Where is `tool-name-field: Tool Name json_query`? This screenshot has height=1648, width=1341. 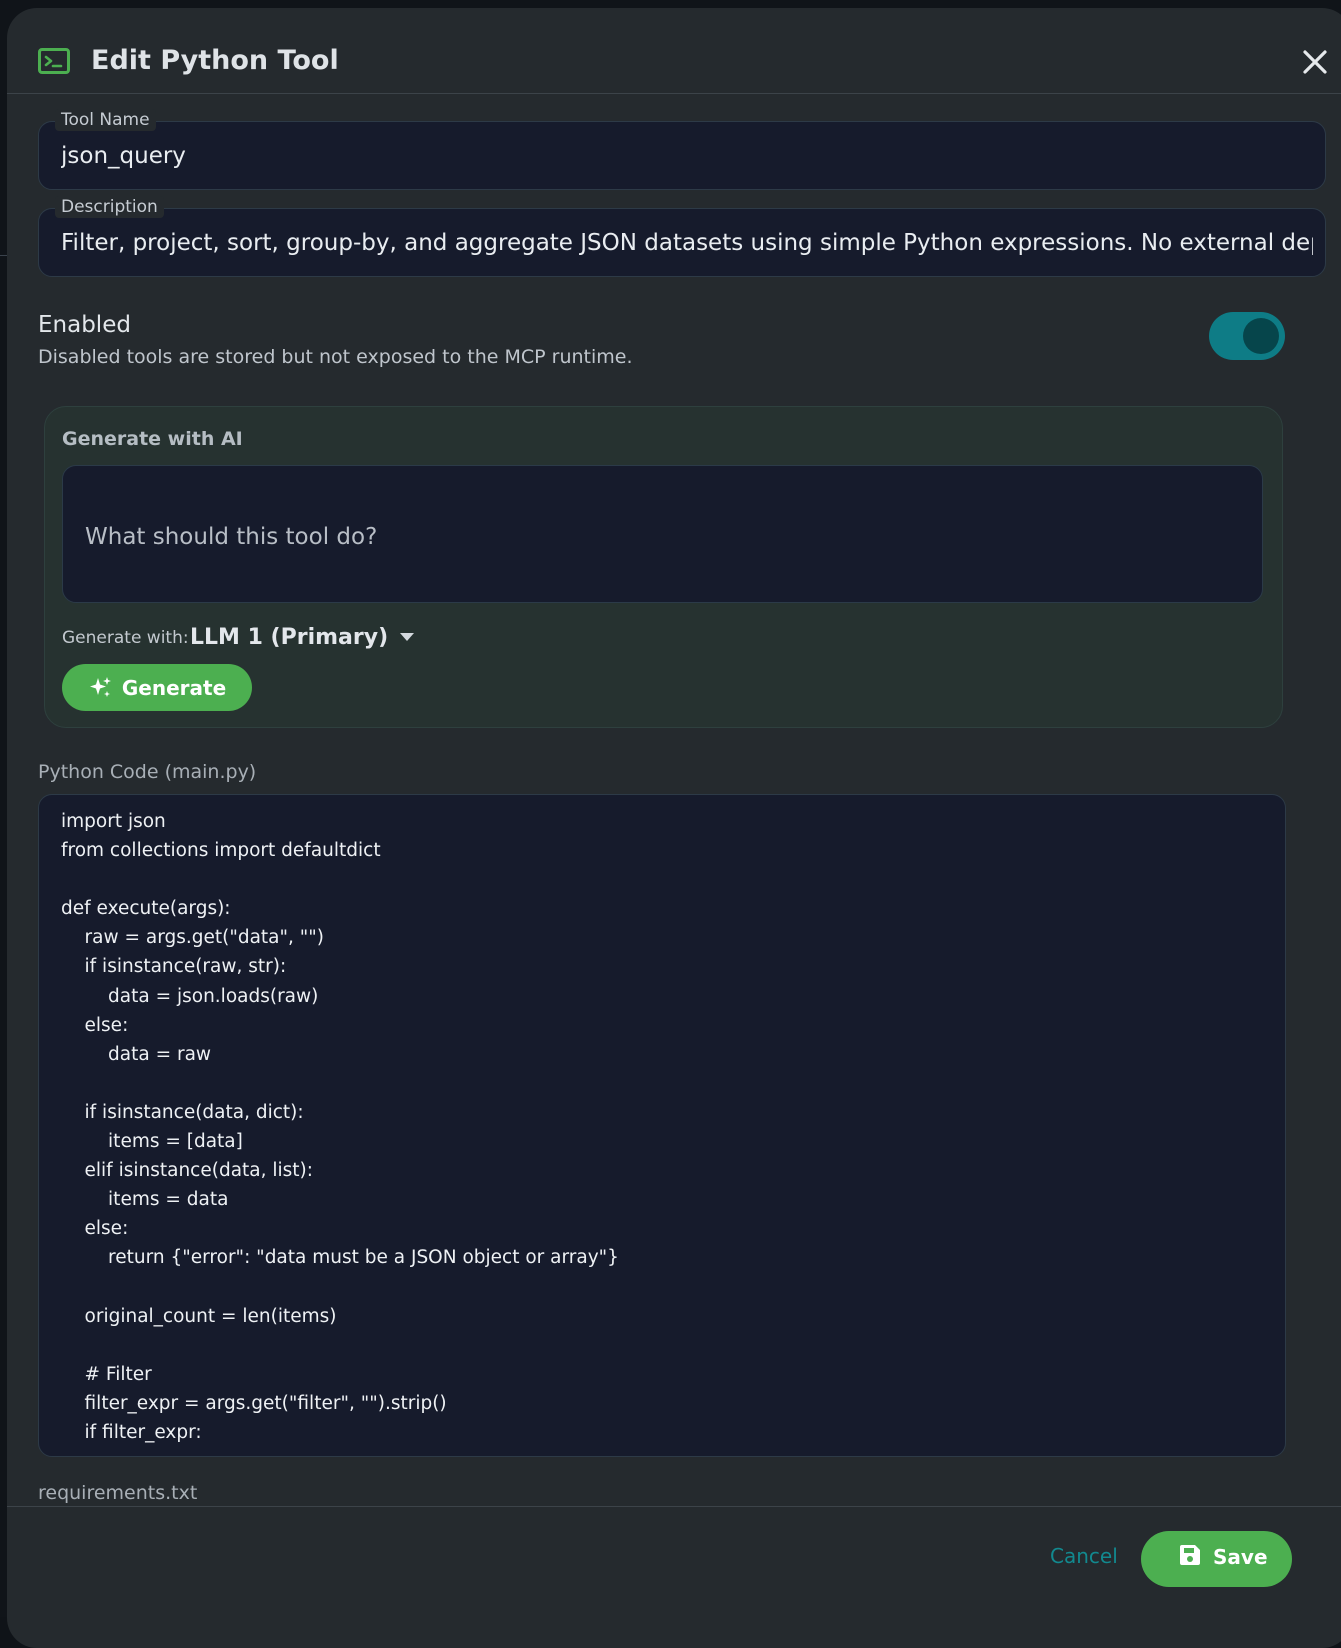 tool-name-field: Tool Name json_query is located at coordinates (682, 149).